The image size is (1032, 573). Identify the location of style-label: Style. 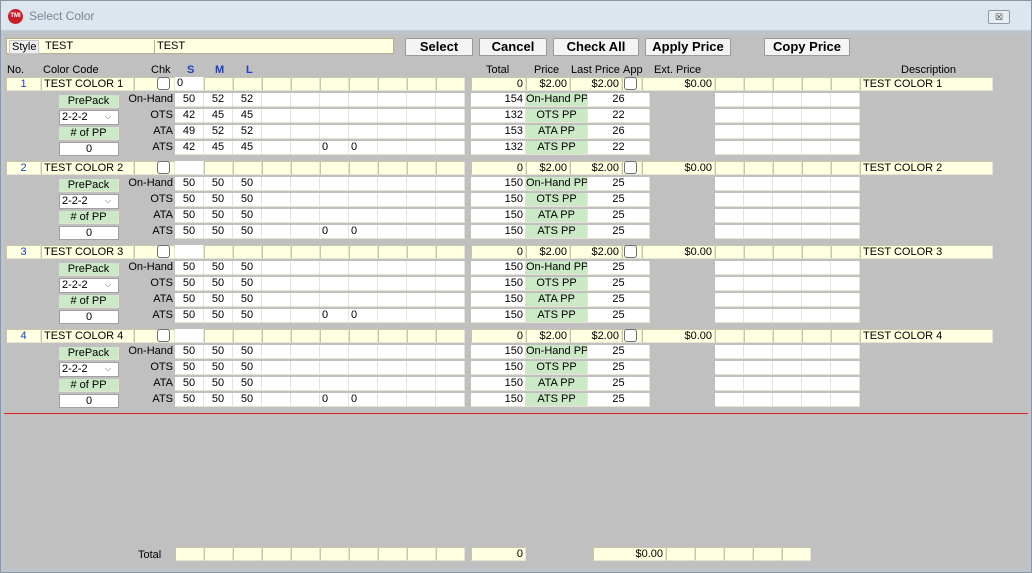
(24, 47).